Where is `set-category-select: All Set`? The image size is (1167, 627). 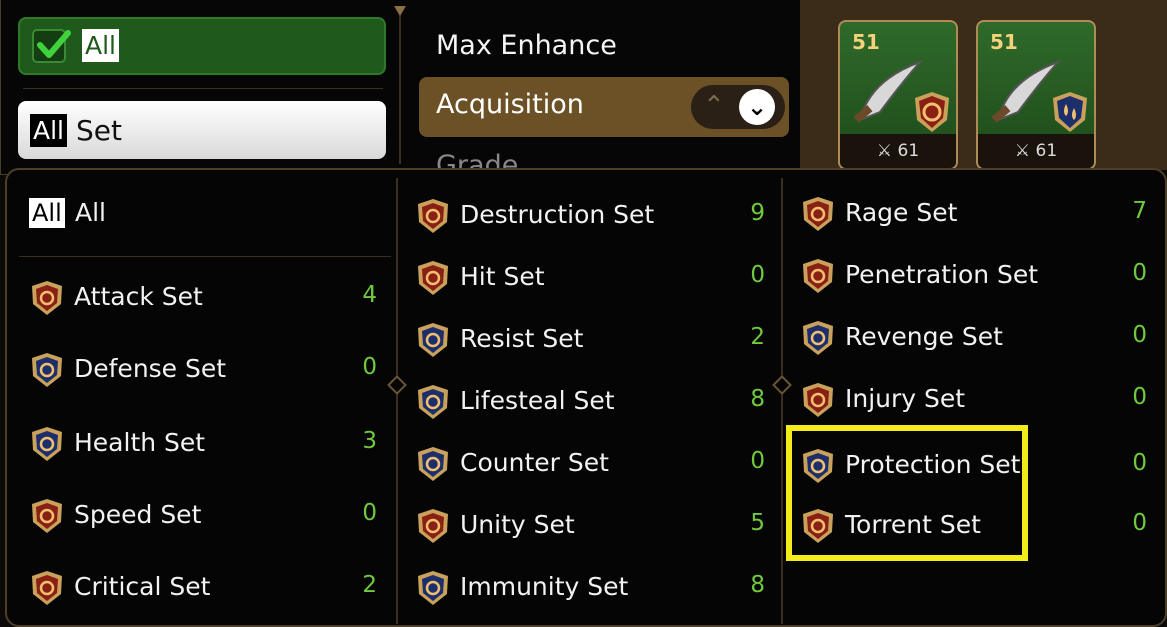
set-category-select: All Set is located at coordinates (202, 130).